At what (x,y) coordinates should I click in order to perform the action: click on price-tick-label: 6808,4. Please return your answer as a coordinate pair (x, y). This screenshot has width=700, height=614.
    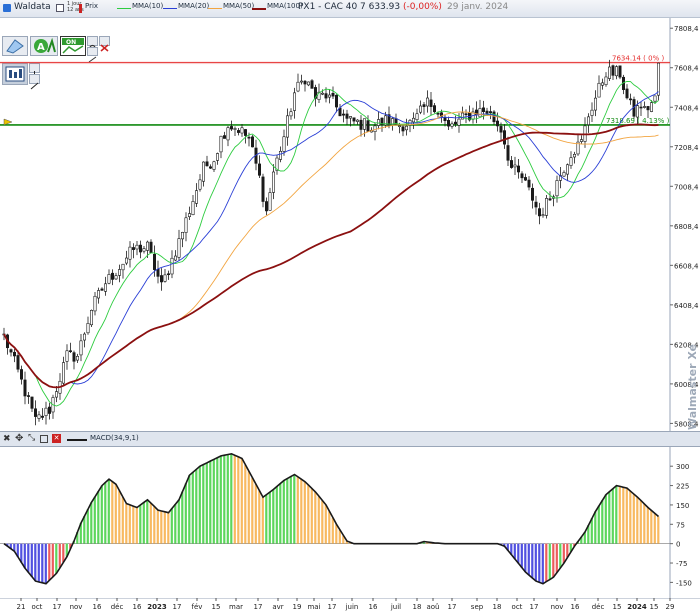
    Looking at the image, I should click on (686, 227).